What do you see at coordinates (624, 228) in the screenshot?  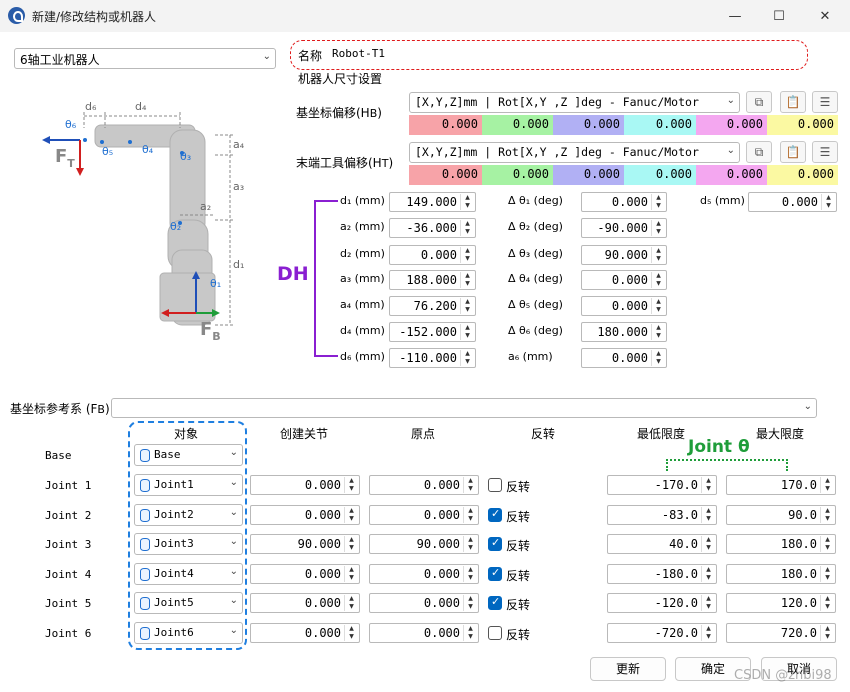 I see `dh-col2-input: -90.000 ▲ ▼` at bounding box center [624, 228].